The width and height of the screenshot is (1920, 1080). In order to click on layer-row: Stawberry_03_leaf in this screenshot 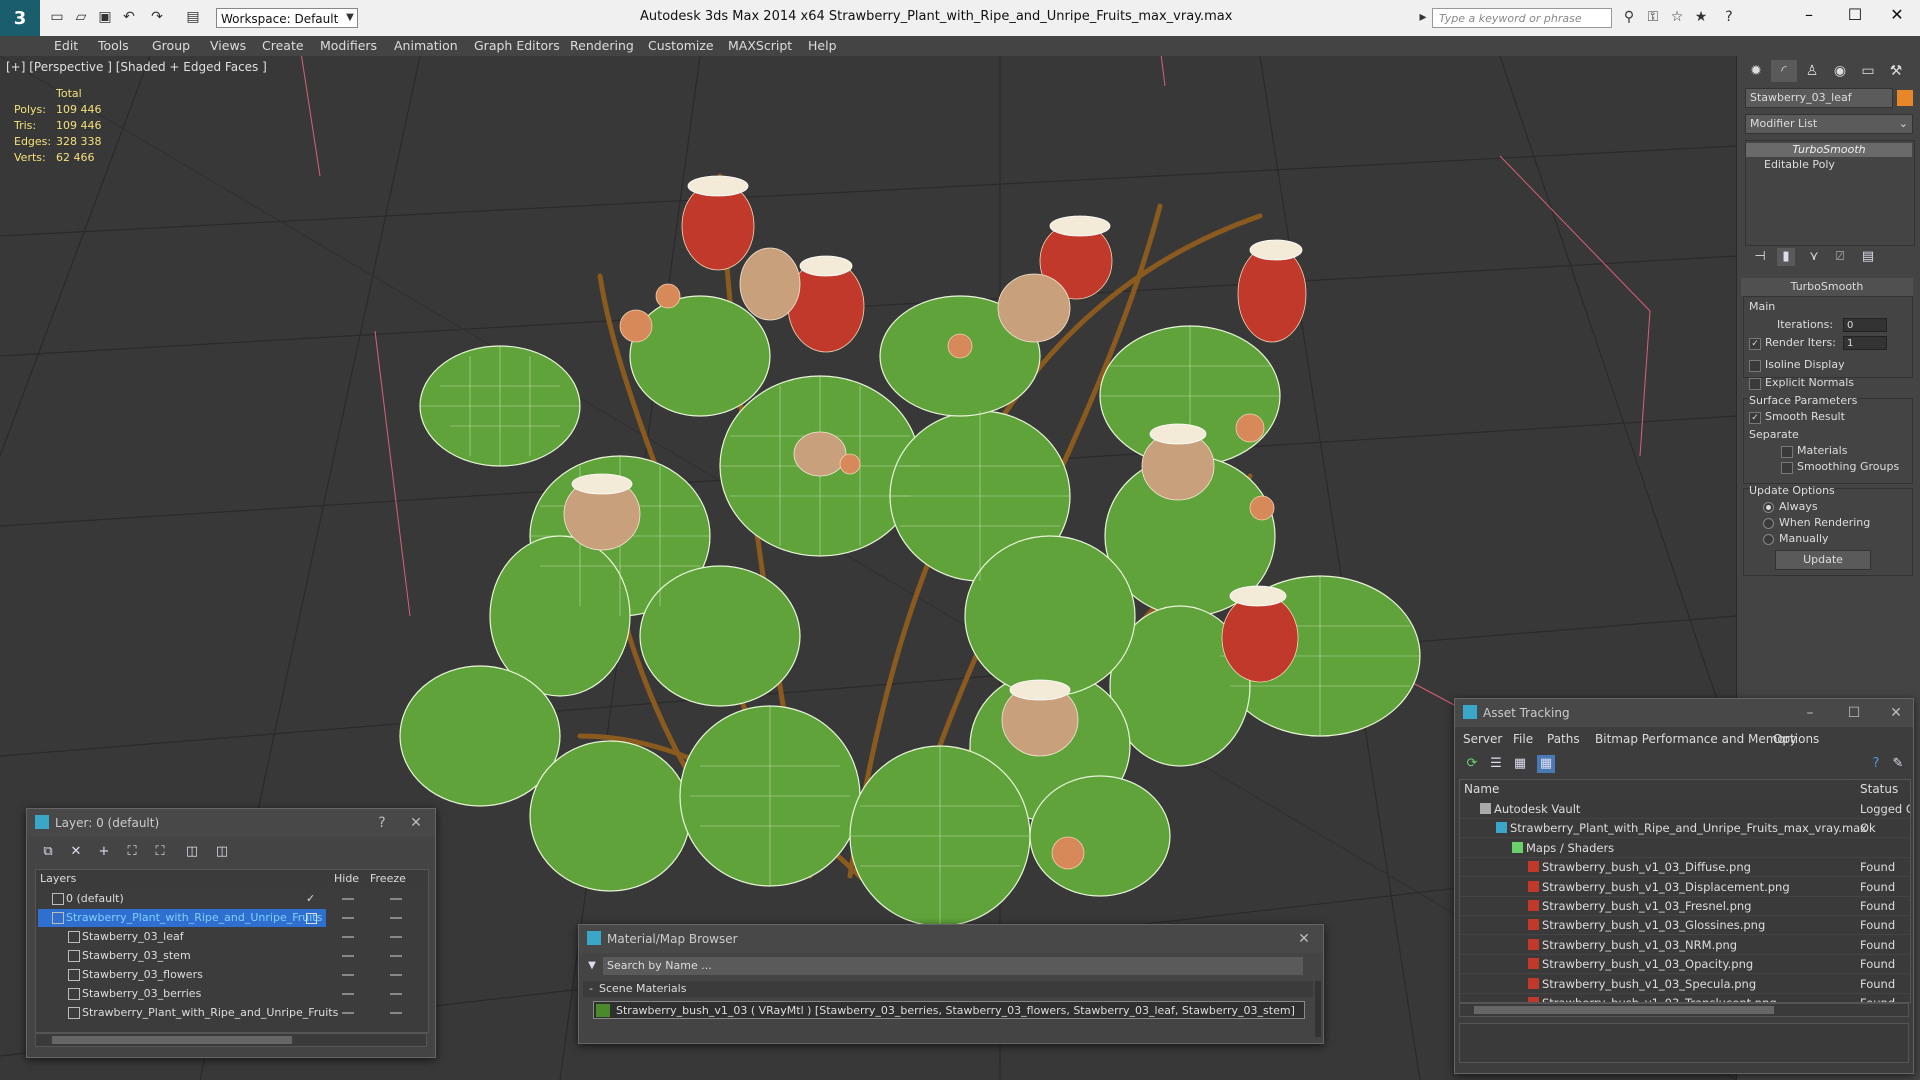, I will do `click(232, 937)`.